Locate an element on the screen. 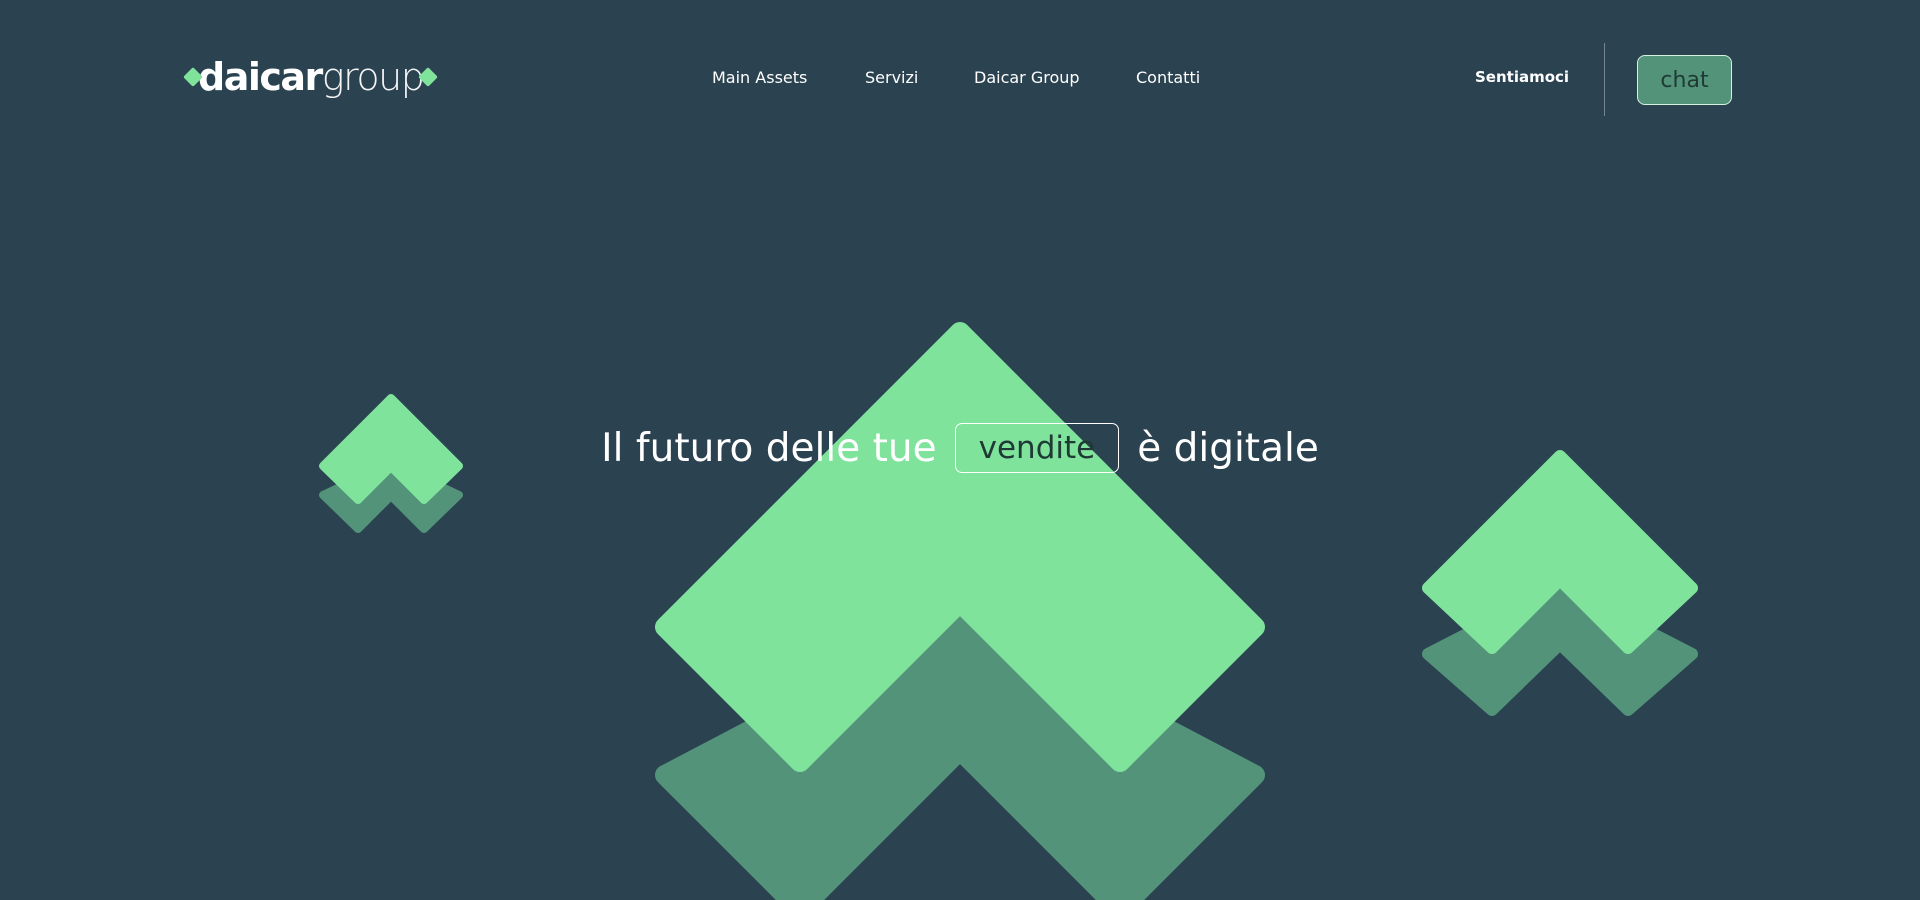 This screenshot has height=900, width=1920. nav-item-servizi: Servizi is located at coordinates (891, 77).